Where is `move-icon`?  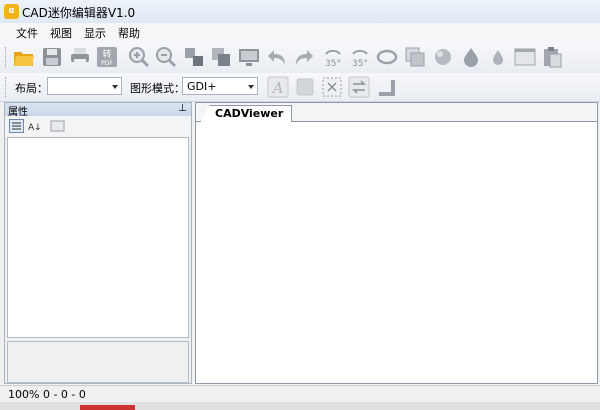 move-icon is located at coordinates (194, 57).